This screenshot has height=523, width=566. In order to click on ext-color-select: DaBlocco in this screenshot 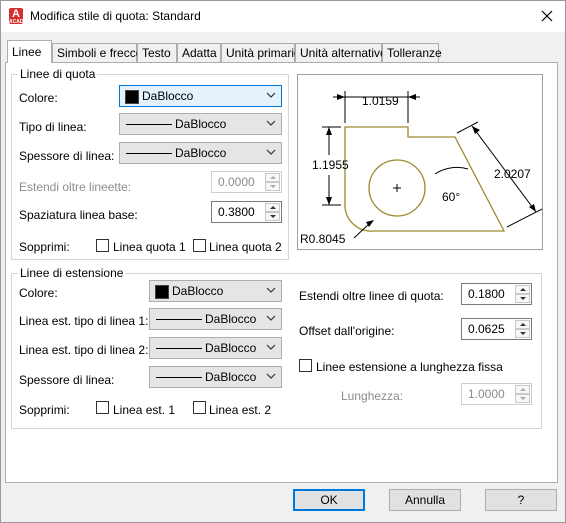, I will do `click(215, 291)`.